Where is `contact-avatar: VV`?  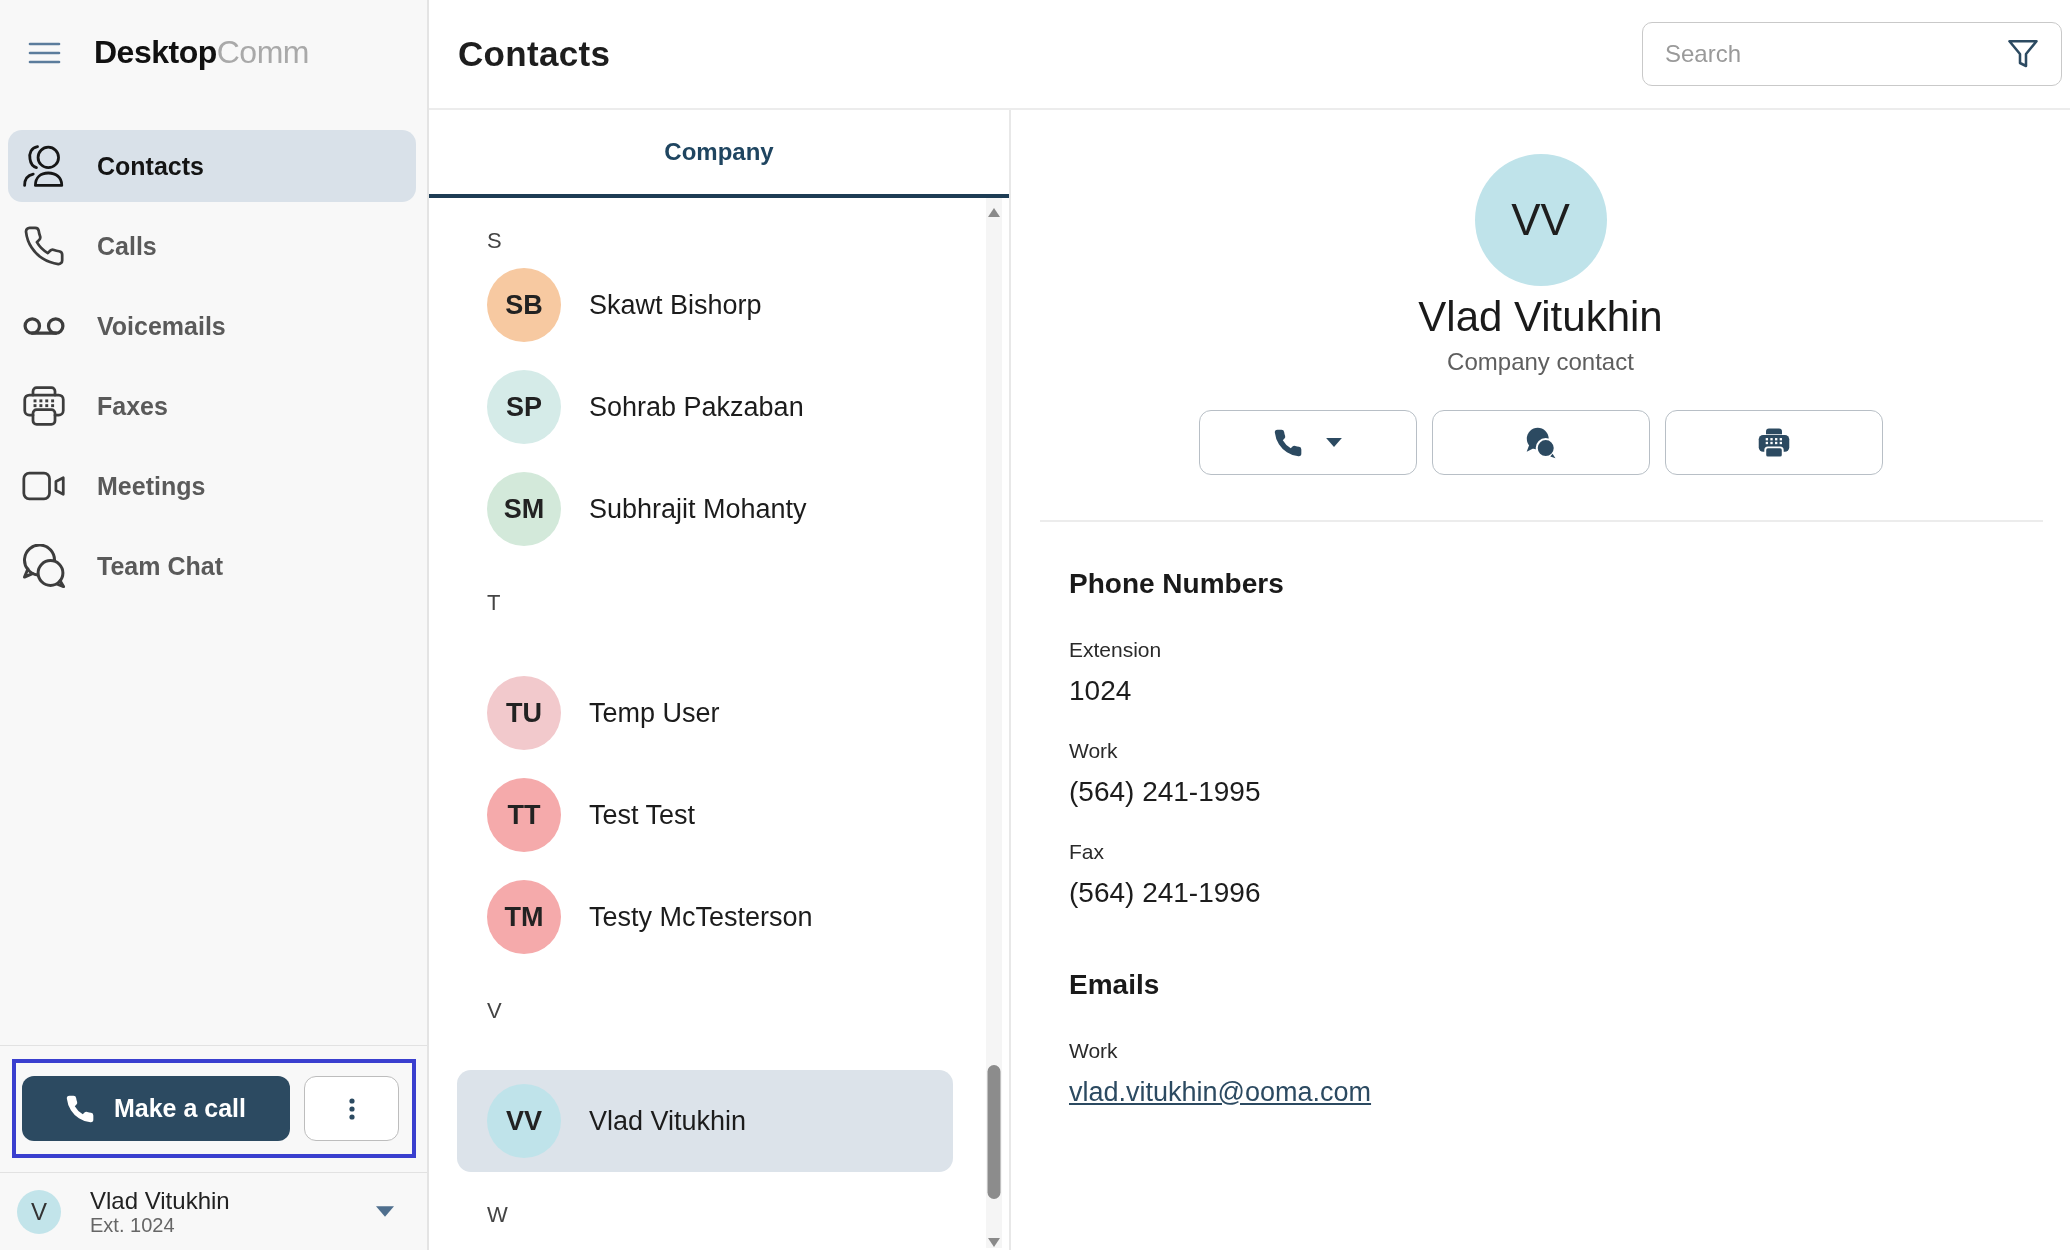
contact-avatar: VV is located at coordinates (524, 1121).